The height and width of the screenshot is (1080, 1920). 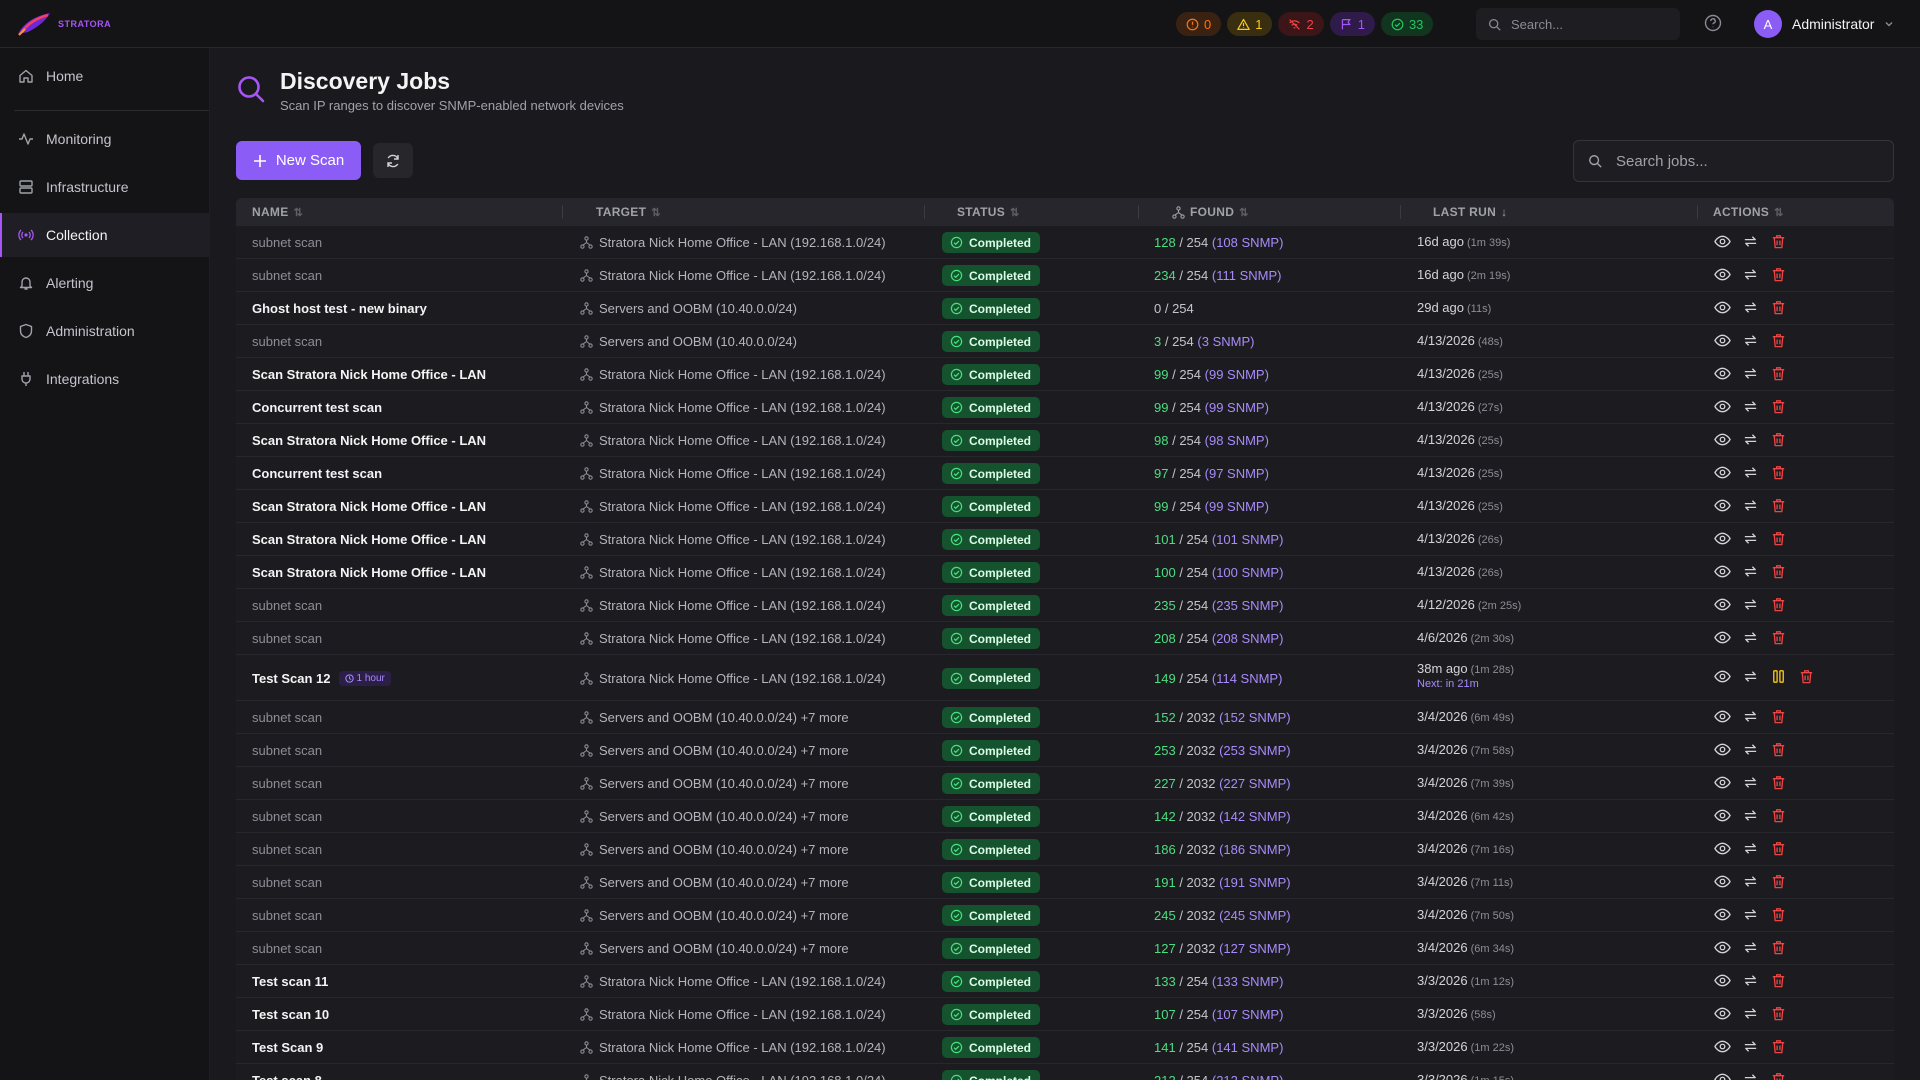 What do you see at coordinates (628, 212) in the screenshot?
I see `column-header-target: TARGET ⇅` at bounding box center [628, 212].